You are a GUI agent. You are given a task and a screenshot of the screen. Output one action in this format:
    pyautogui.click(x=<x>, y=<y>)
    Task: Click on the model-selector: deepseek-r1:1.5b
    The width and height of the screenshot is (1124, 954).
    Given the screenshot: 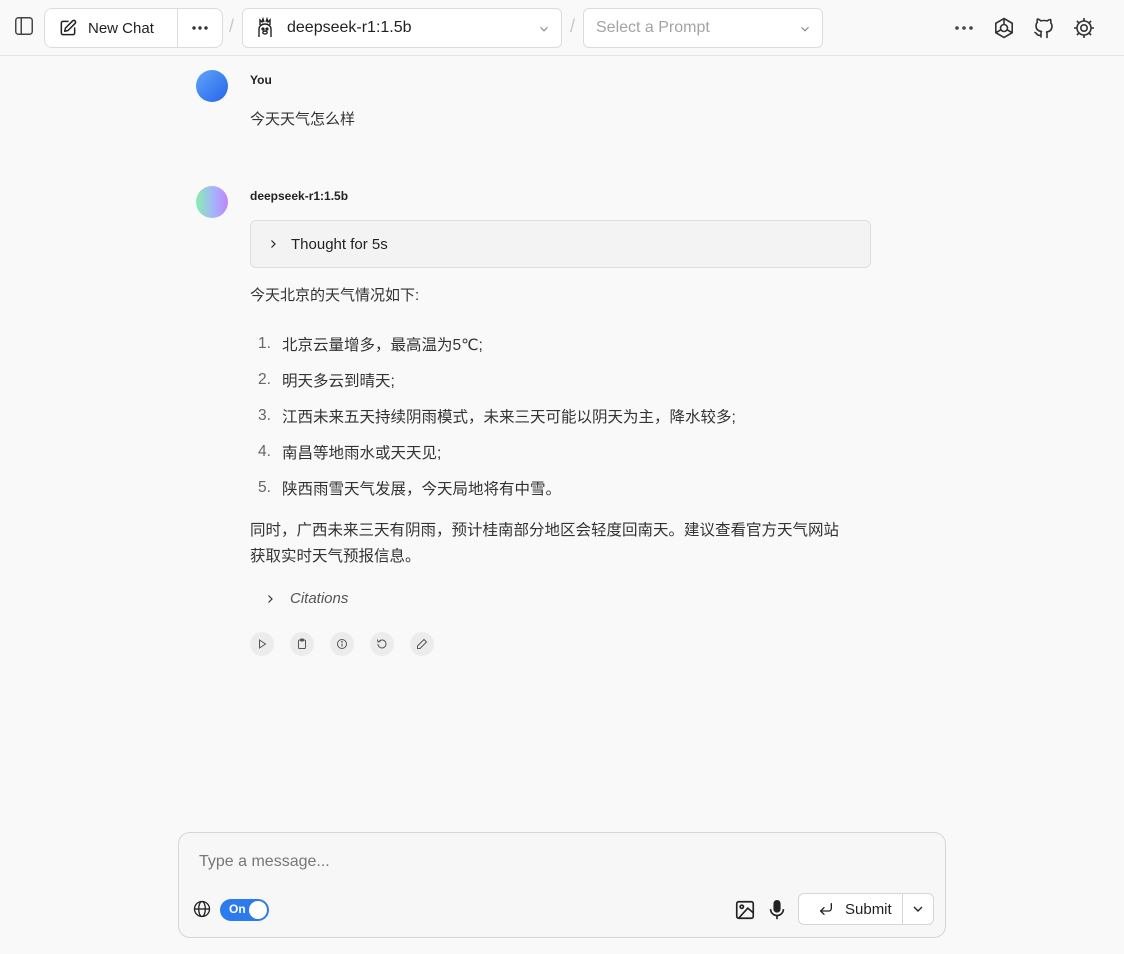 What is the action you would take?
    pyautogui.click(x=402, y=28)
    